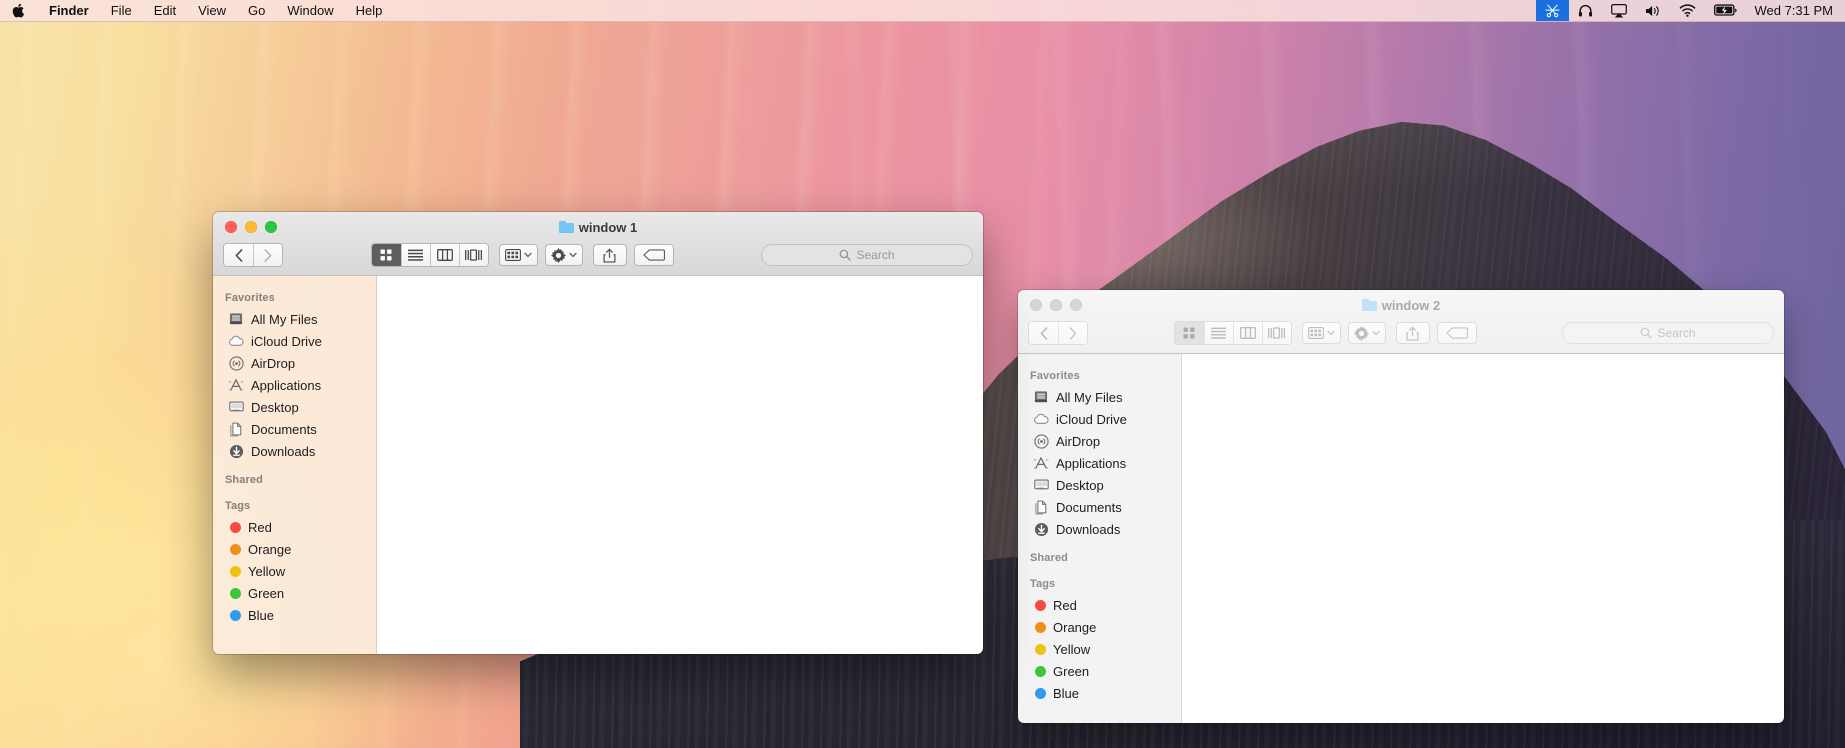 The image size is (1845, 748). I want to click on gear-icon, so click(558, 255).